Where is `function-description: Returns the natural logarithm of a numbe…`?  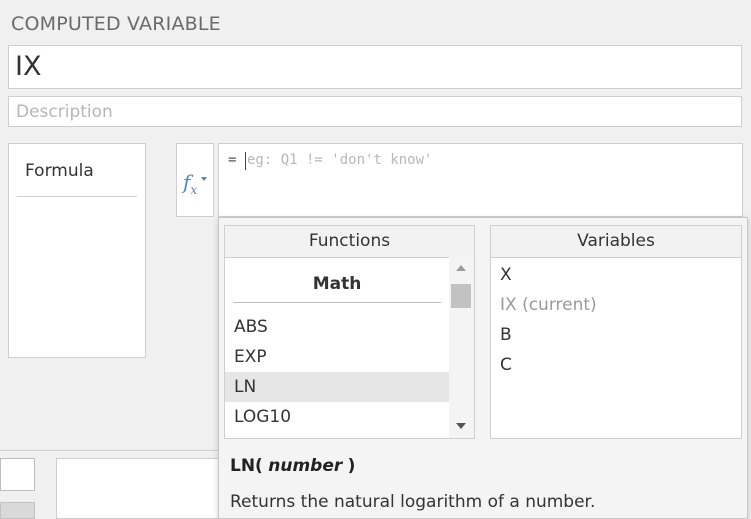 function-description: Returns the natural logarithm of a numbe… is located at coordinates (413, 502).